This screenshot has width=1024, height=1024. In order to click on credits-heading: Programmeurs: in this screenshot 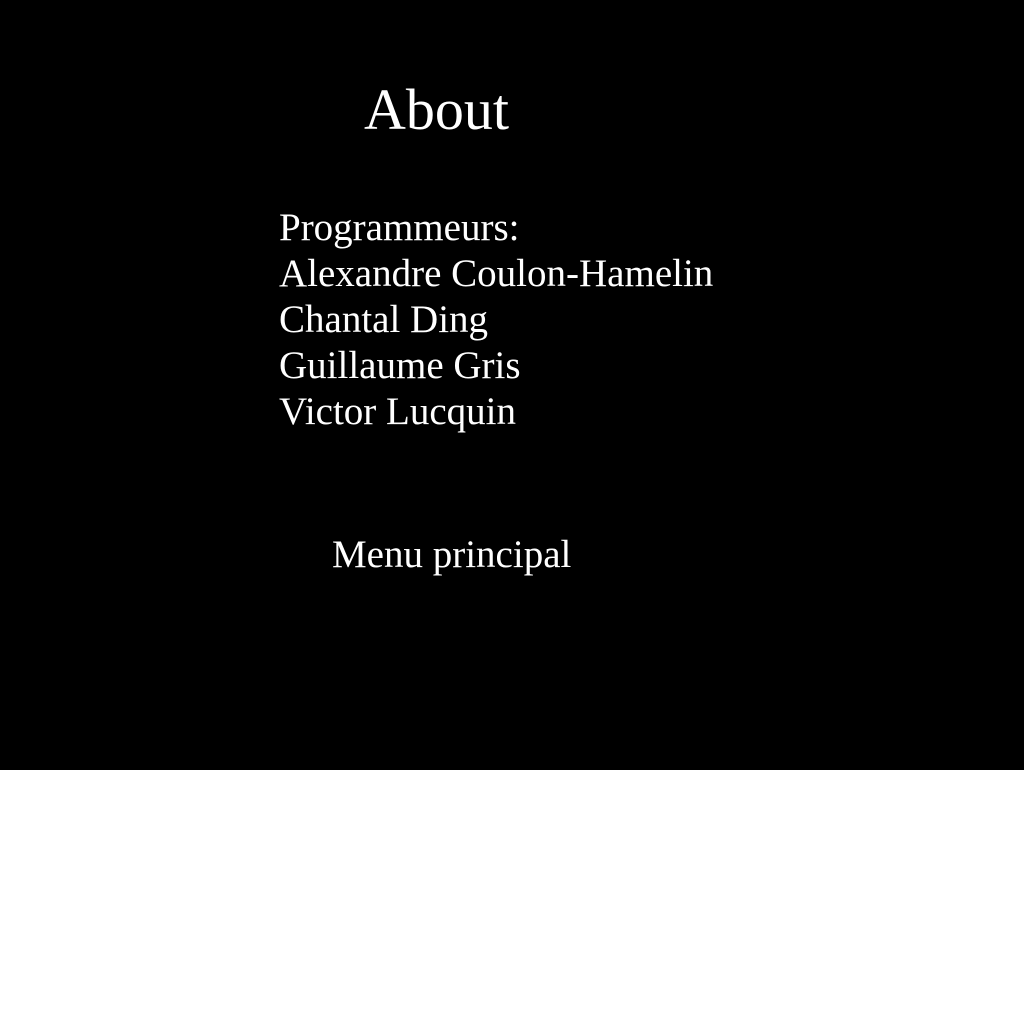, I will do `click(399, 227)`.